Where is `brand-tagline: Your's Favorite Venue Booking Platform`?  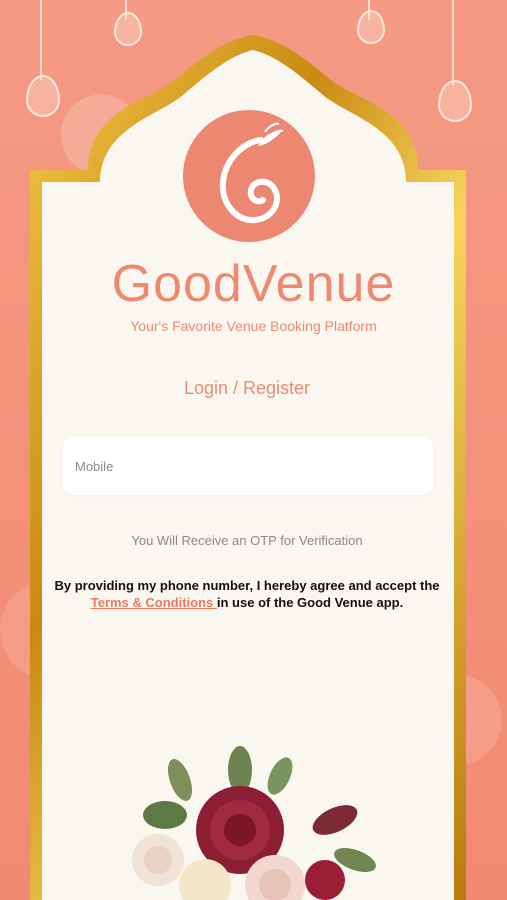
brand-tagline: Your's Favorite Venue Booking Platform is located at coordinates (253, 326).